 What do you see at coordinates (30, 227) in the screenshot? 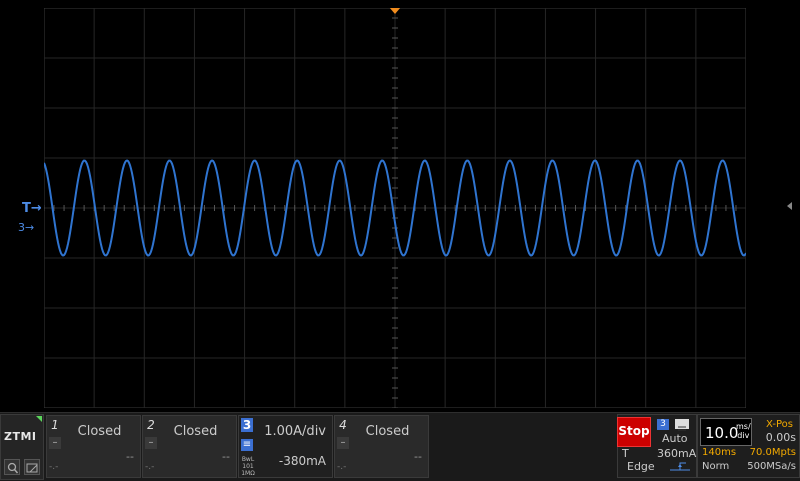
I see `ground-arrow-icon: →` at bounding box center [30, 227].